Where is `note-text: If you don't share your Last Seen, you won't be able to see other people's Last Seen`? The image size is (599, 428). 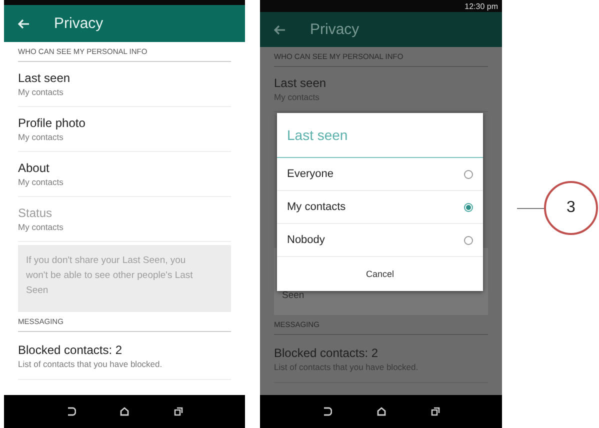
note-text: If you don't share your Last Seen, you won't be able to see other people's Last Seen is located at coordinates (110, 276).